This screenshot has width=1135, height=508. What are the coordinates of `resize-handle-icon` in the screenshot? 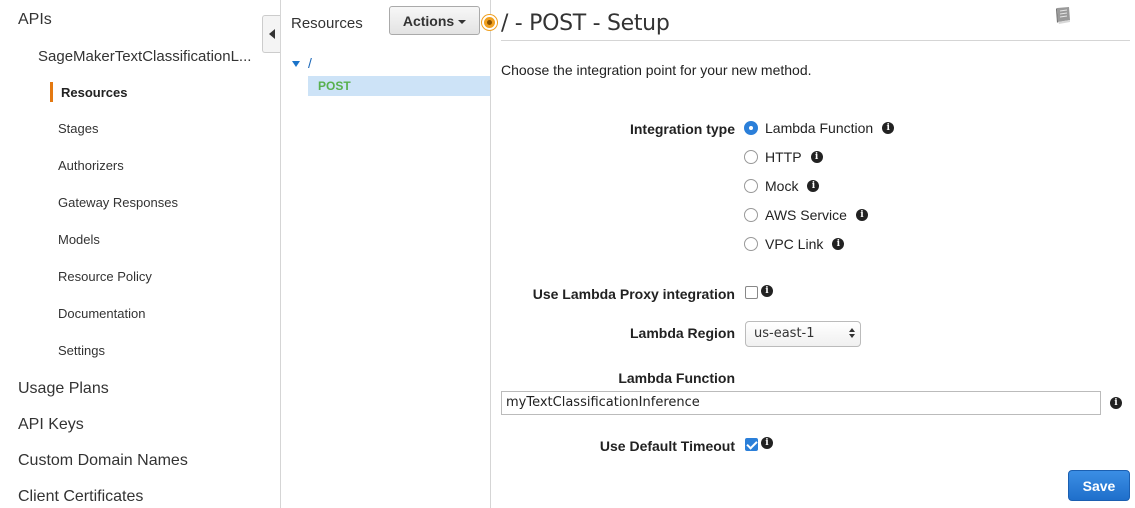 It's located at (489, 22).